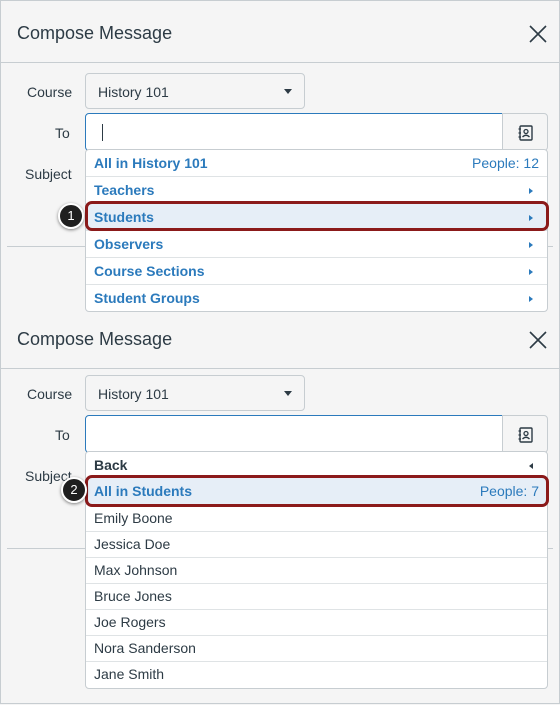  I want to click on menu-item-label: Teachers, so click(124, 190).